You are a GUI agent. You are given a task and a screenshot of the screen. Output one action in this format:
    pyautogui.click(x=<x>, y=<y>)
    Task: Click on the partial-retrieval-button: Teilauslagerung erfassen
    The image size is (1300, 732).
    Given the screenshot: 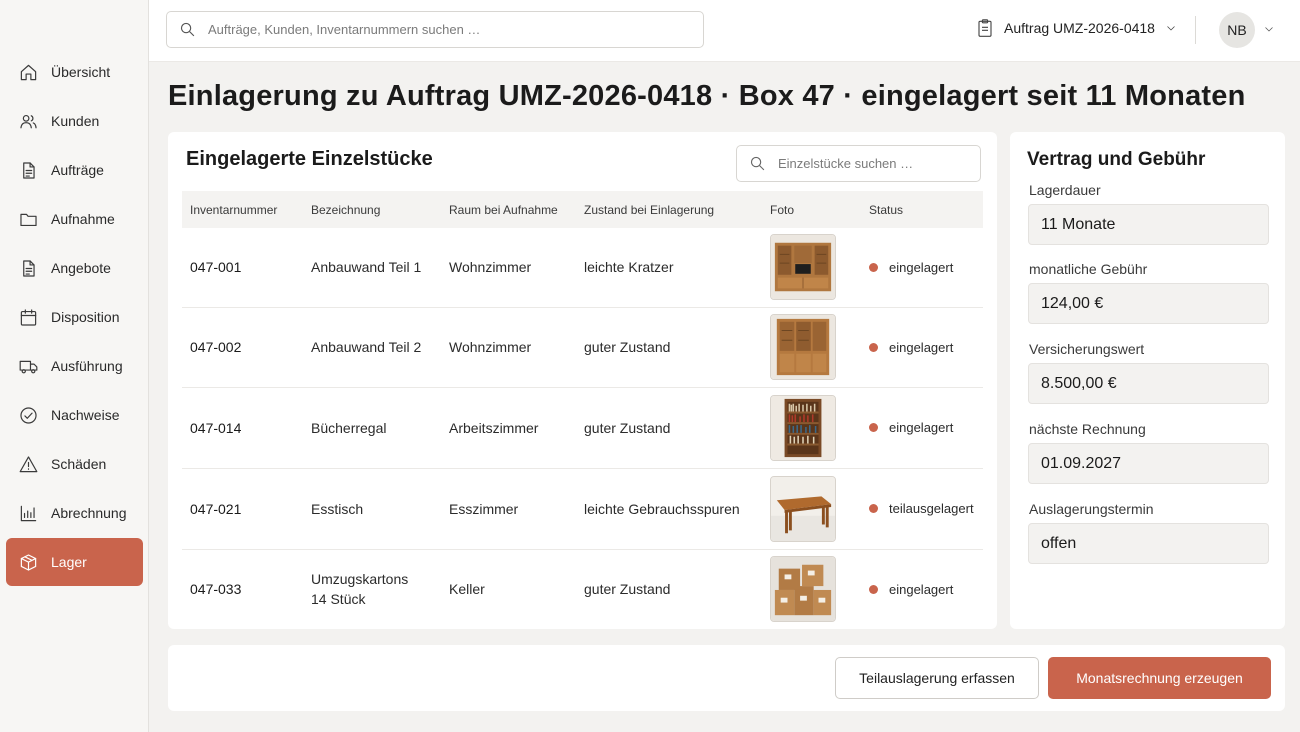 What is the action you would take?
    pyautogui.click(x=937, y=678)
    